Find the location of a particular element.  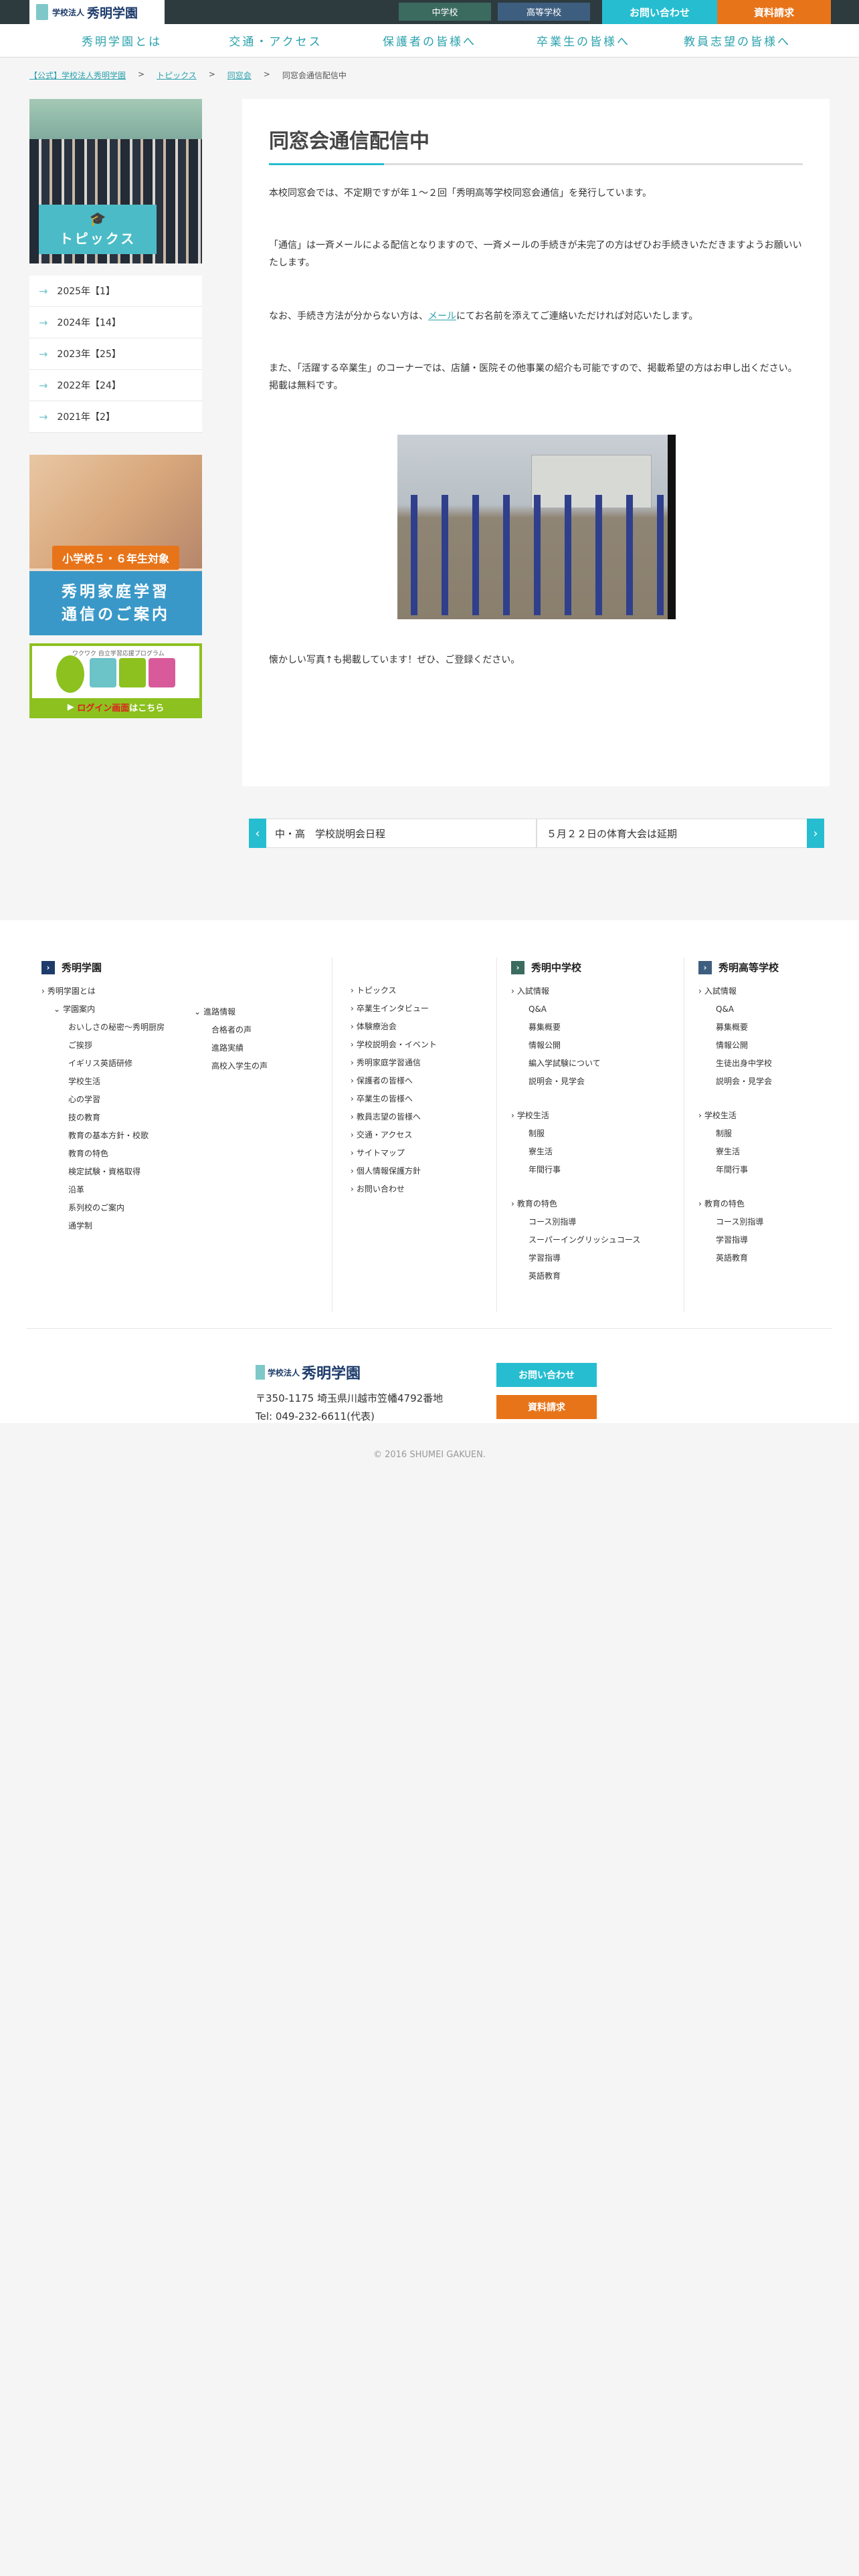

footer-link: 技の教育 is located at coordinates (103, 1118).